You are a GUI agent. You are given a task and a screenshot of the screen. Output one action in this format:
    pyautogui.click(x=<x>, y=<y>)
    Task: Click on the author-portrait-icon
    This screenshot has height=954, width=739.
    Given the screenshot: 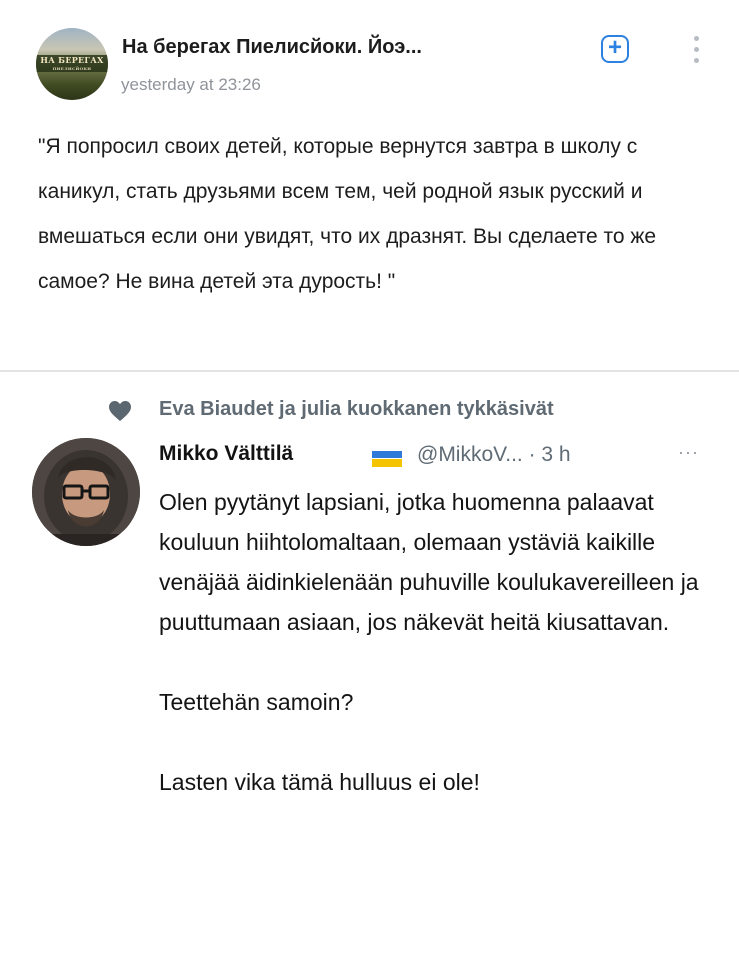 What is the action you would take?
    pyautogui.click(x=86, y=492)
    